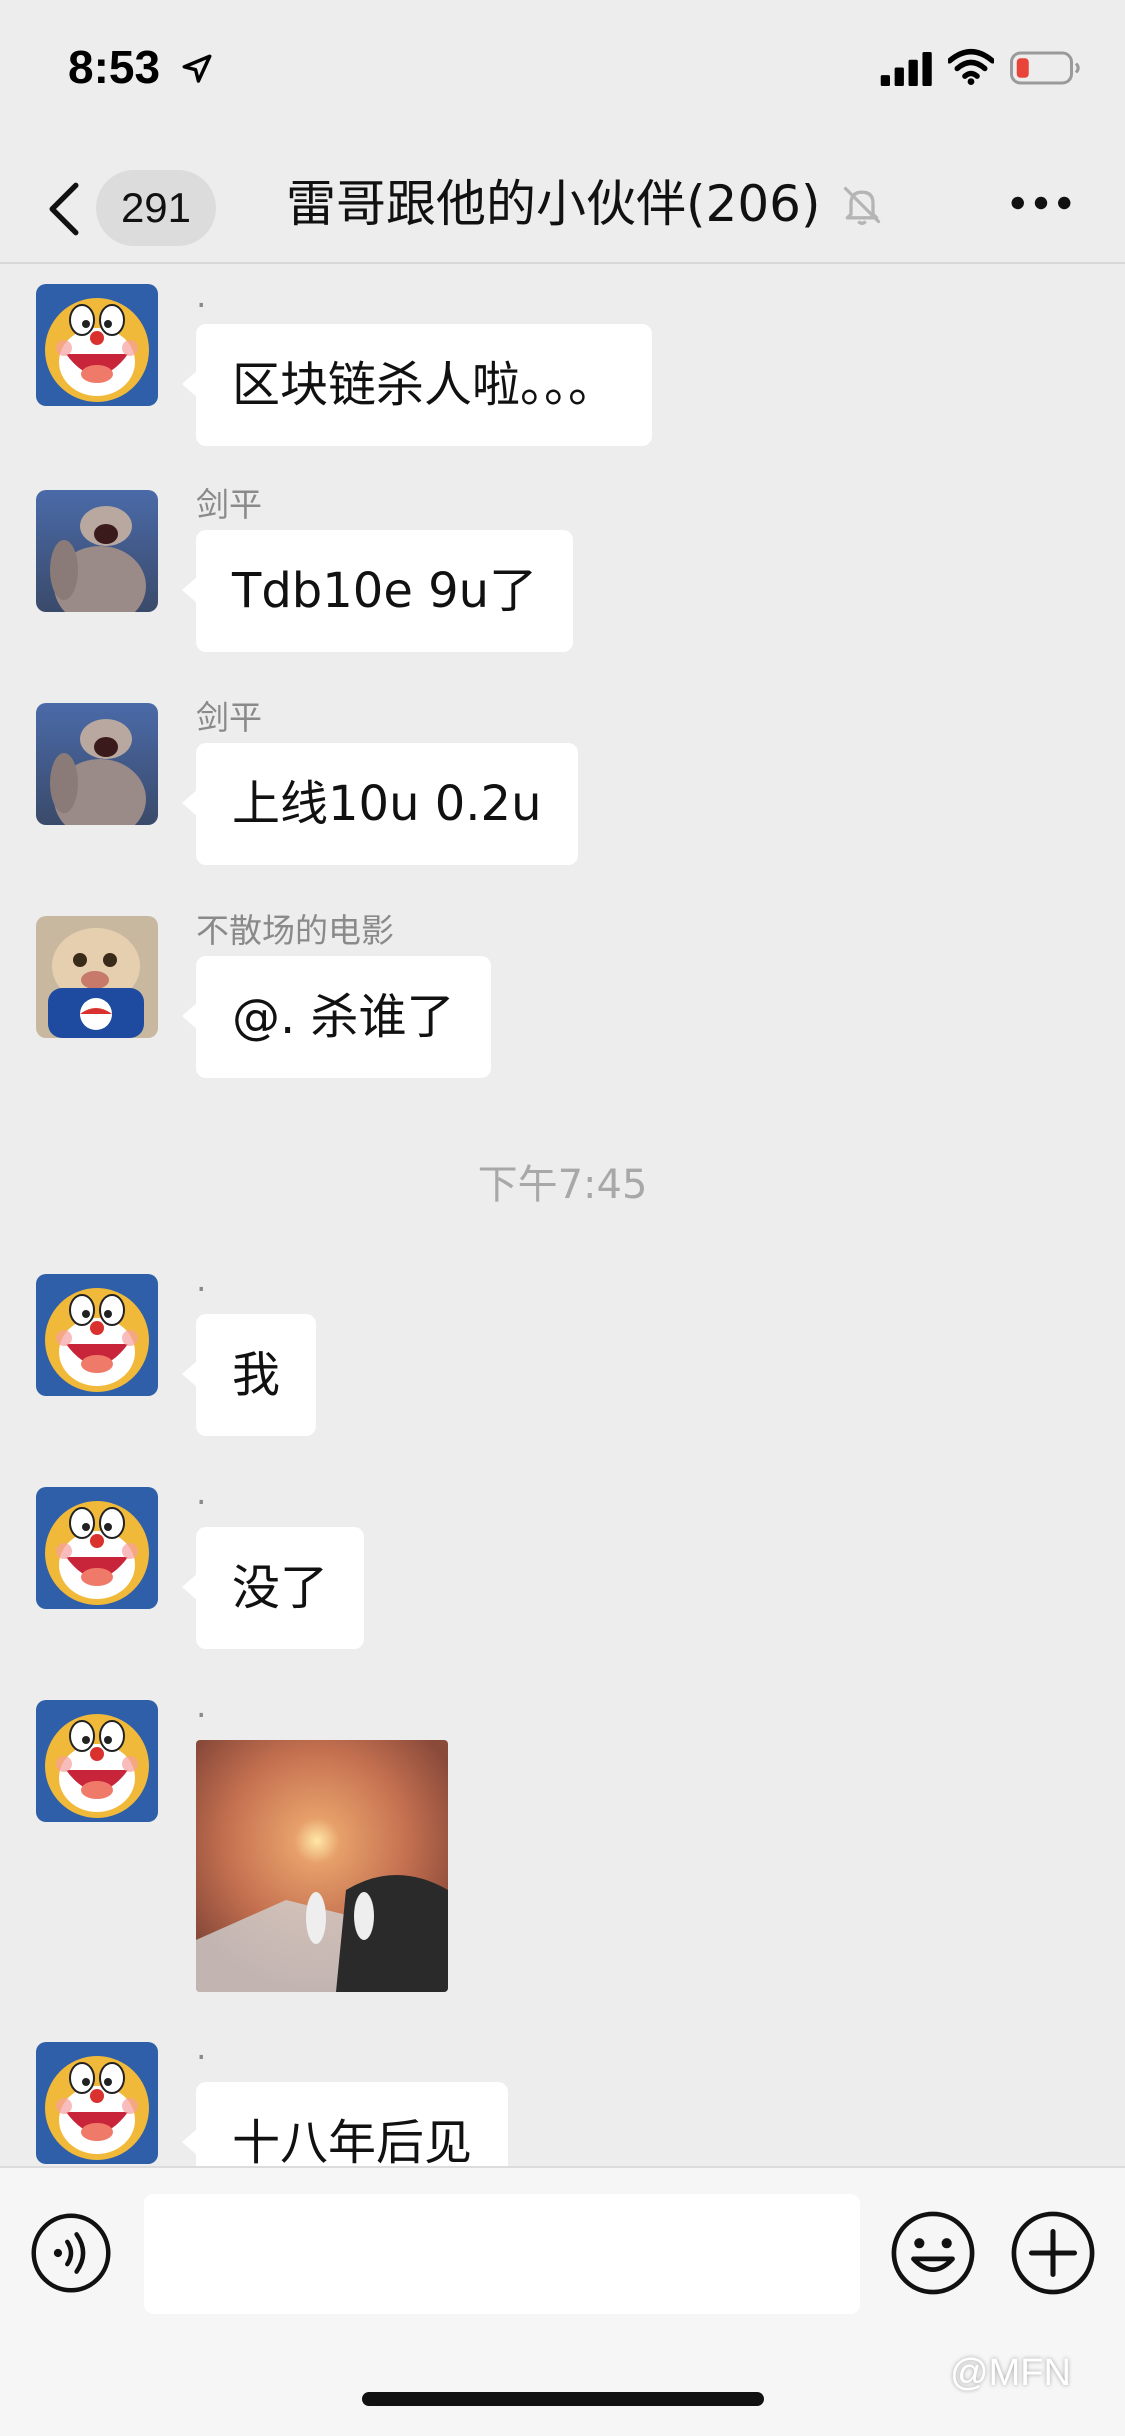 Image resolution: width=1125 pixels, height=2436 pixels. What do you see at coordinates (64, 209) in the screenshot?
I see `chevron-left-icon` at bounding box center [64, 209].